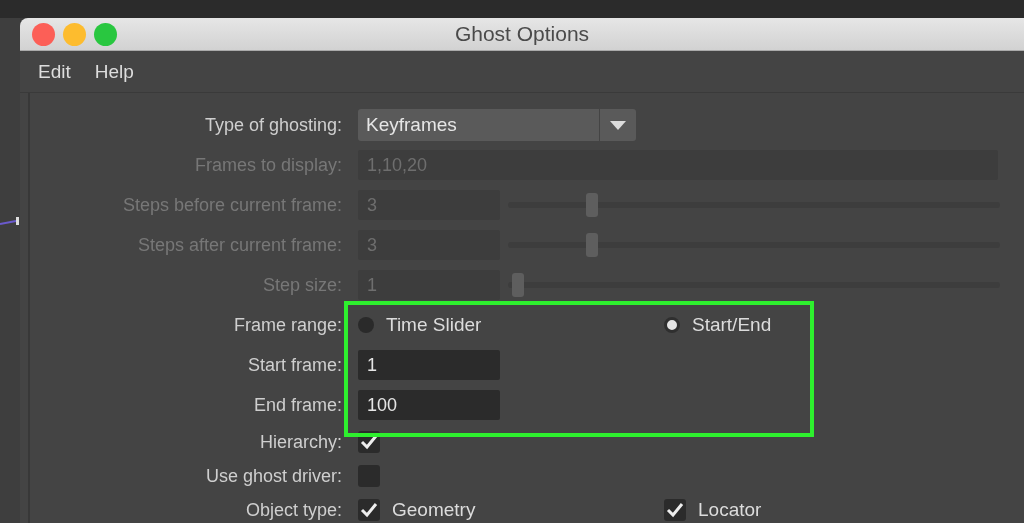 The height and width of the screenshot is (523, 1024). Describe the element at coordinates (429, 365) in the screenshot. I see `input-field: 1` at that location.